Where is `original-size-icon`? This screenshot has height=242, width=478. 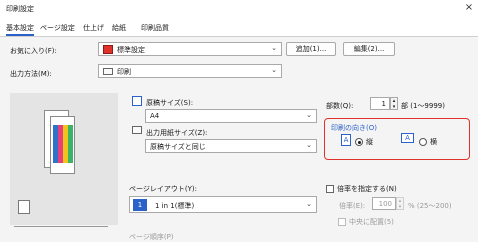 original-size-icon is located at coordinates (137, 101).